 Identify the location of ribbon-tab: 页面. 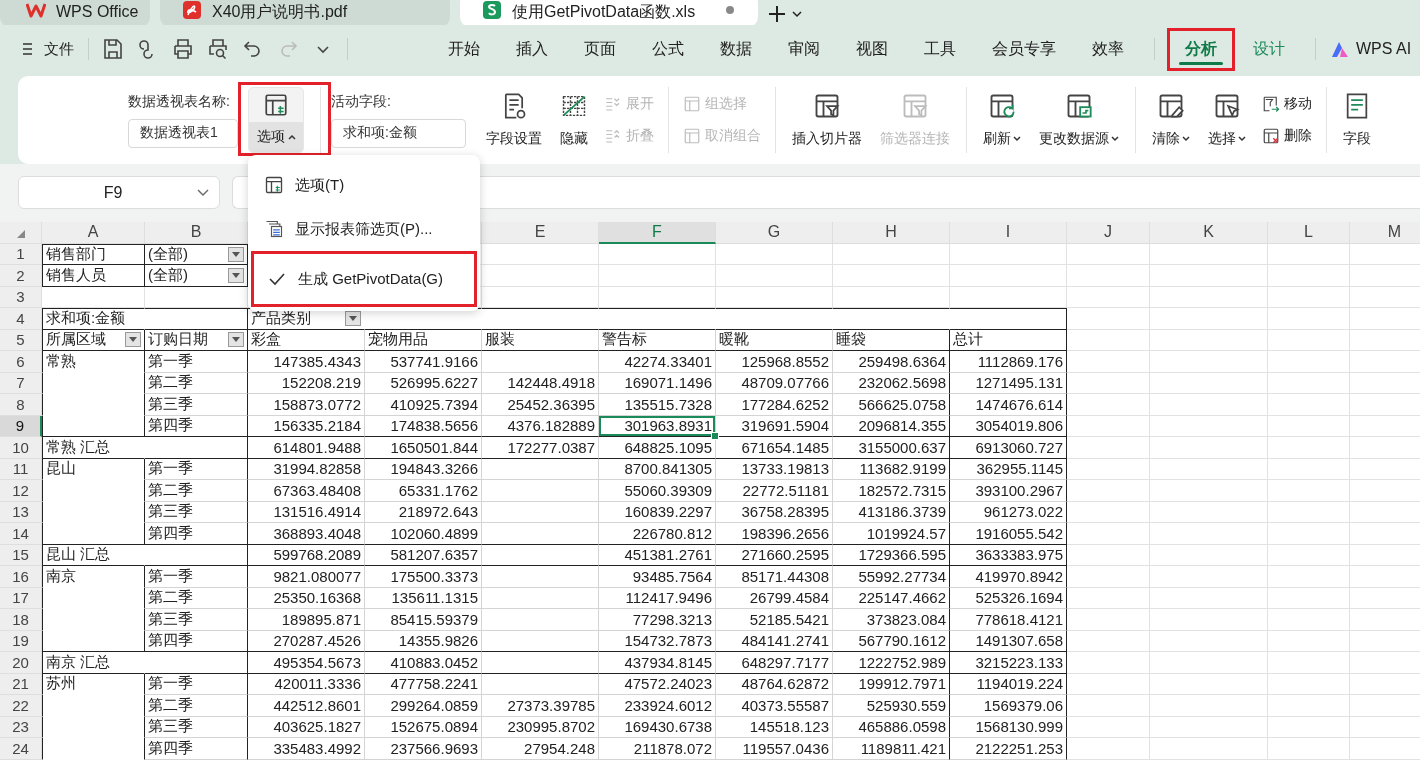
(600, 49).